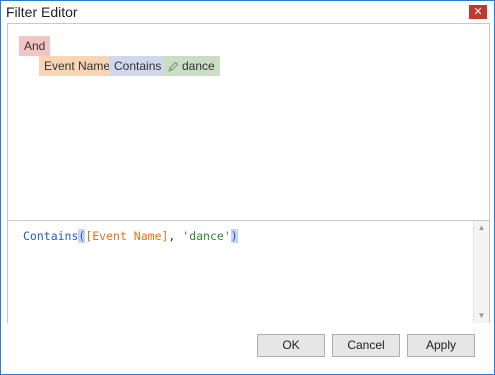  Describe the element at coordinates (138, 66) in the screenshot. I see `condition-operator: Contains` at that location.